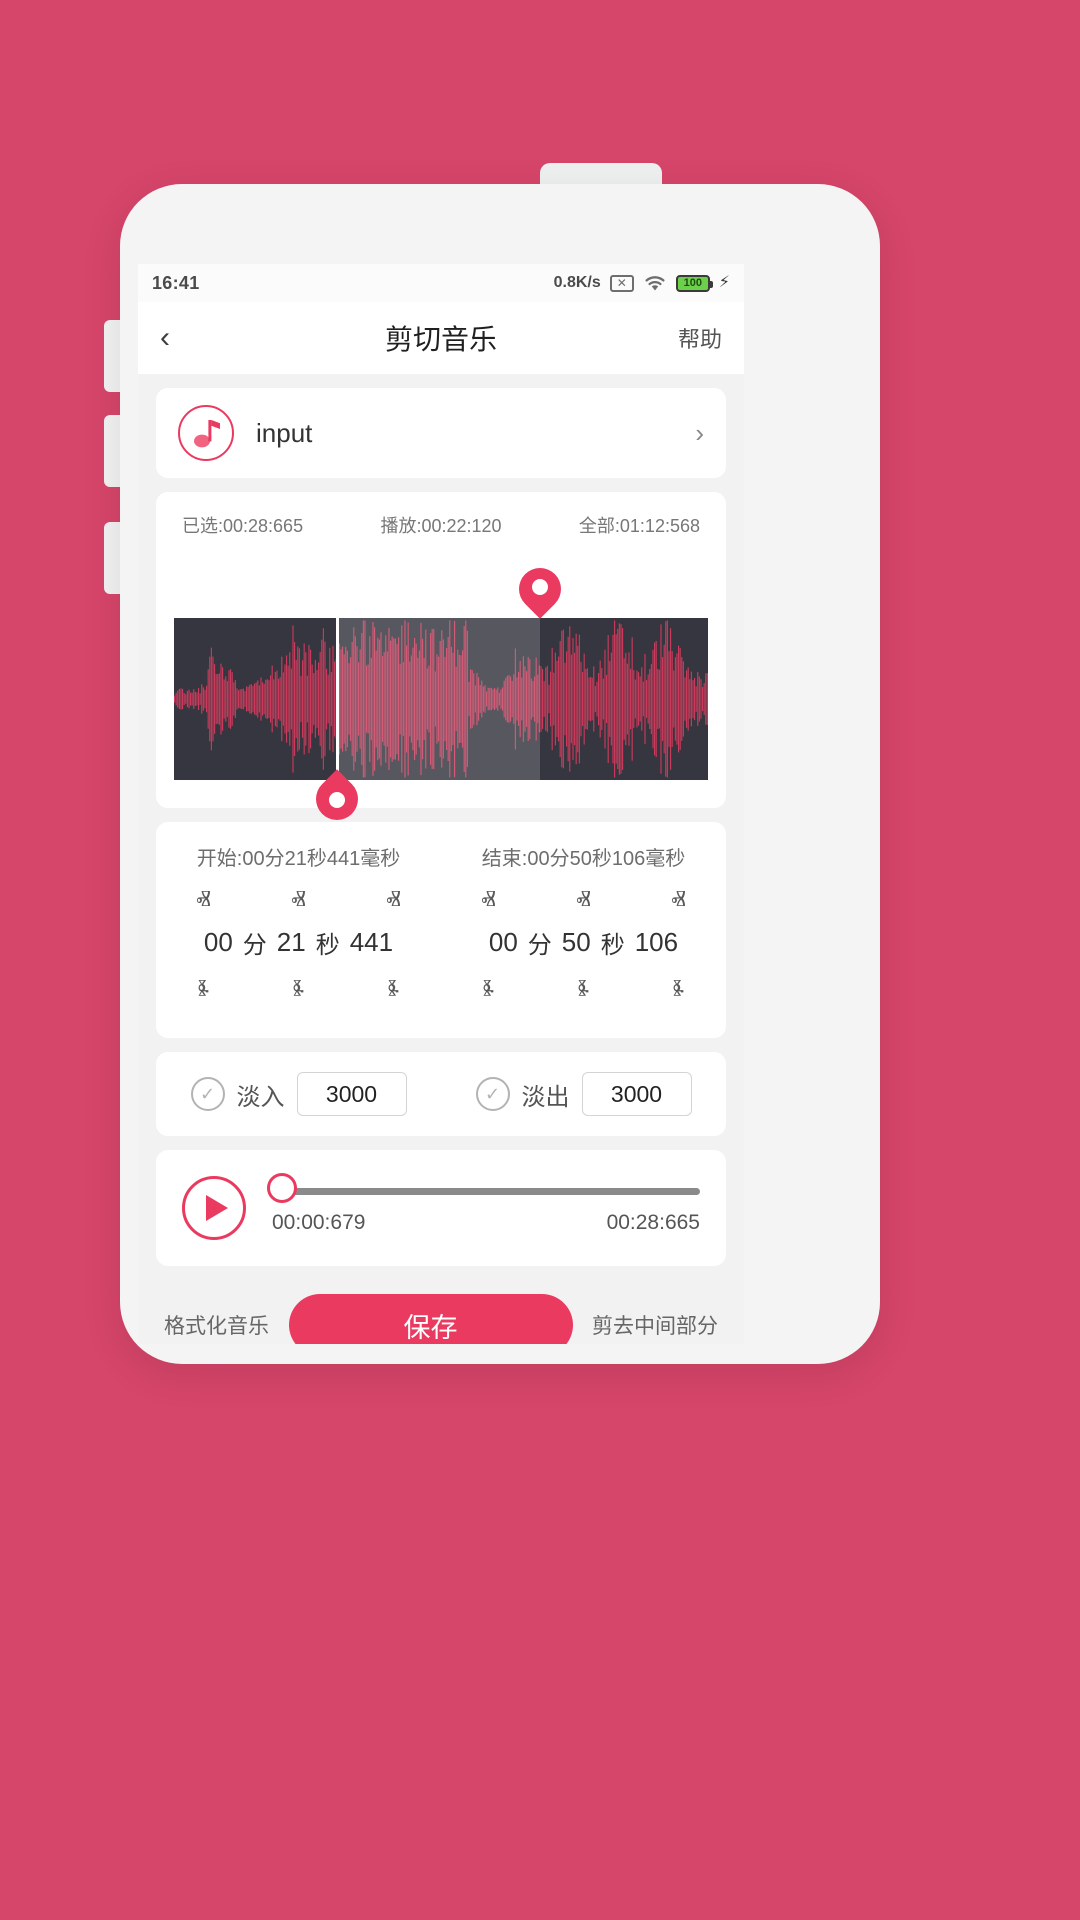 This screenshot has height=1920, width=1080. I want to click on end-seconds-up: ⱏ, so click(583, 902).